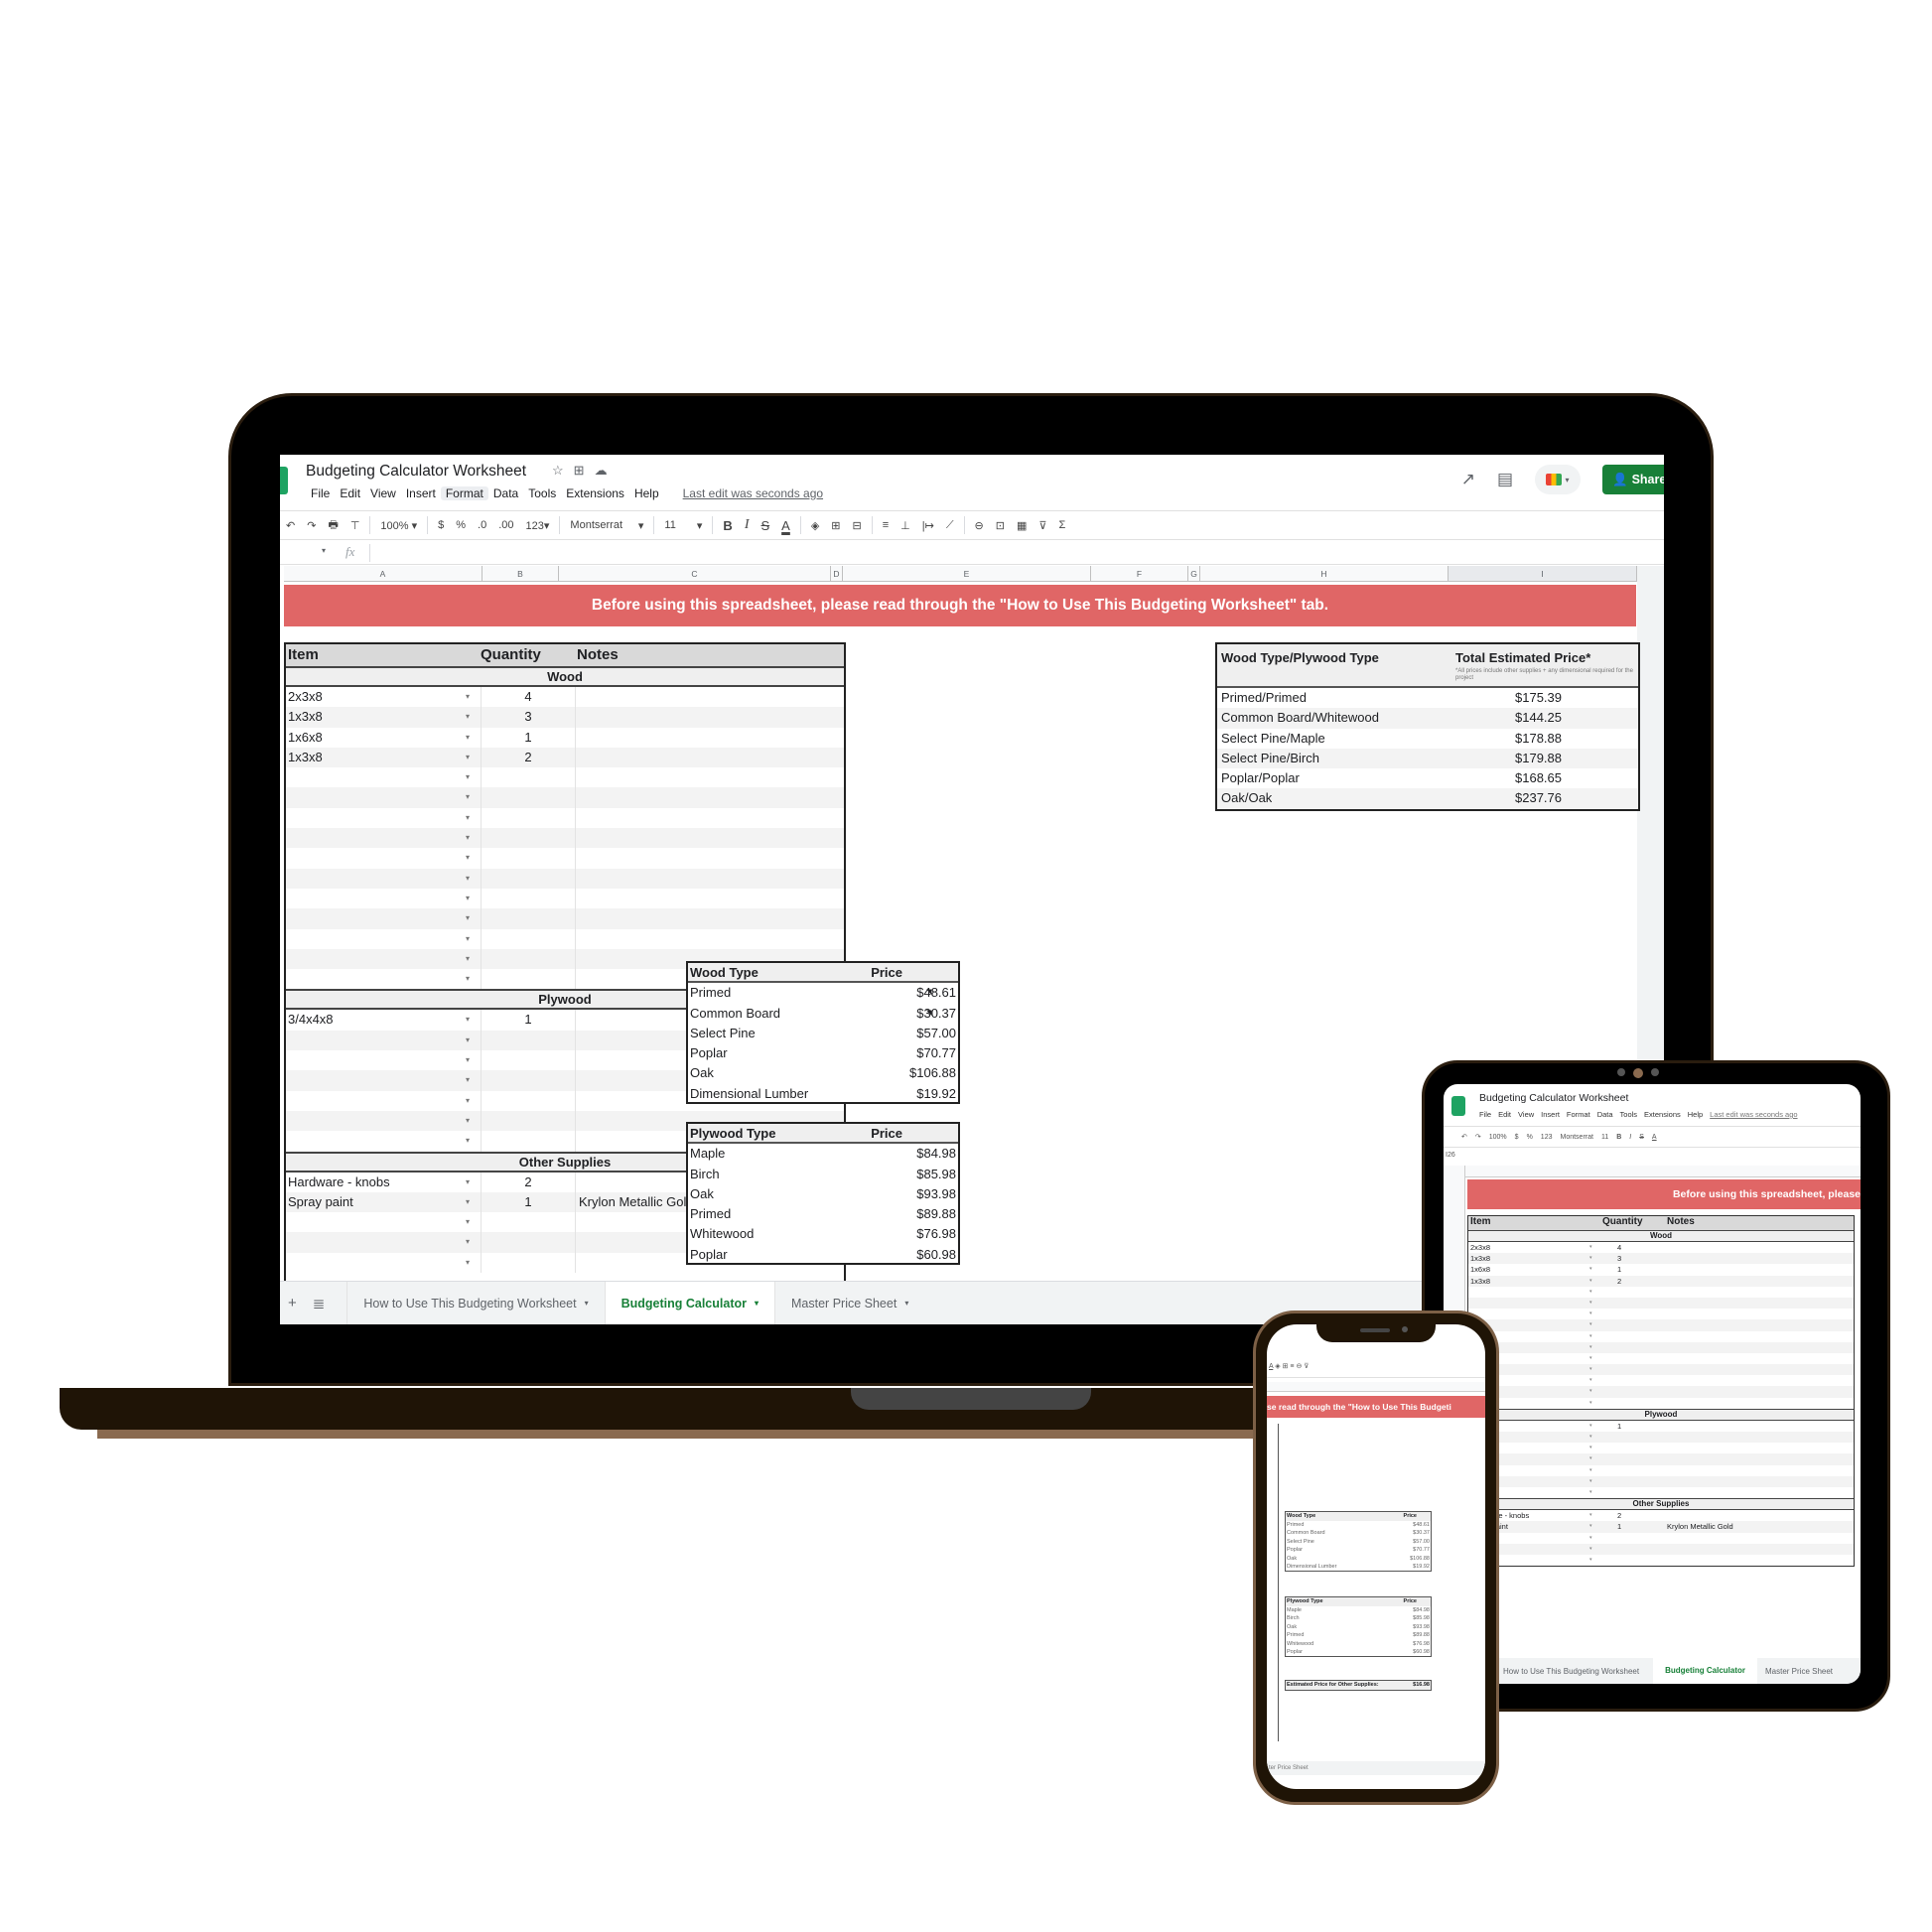  Describe the element at coordinates (1286, 1366) in the screenshot. I see `borders-icon: ⊞` at that location.